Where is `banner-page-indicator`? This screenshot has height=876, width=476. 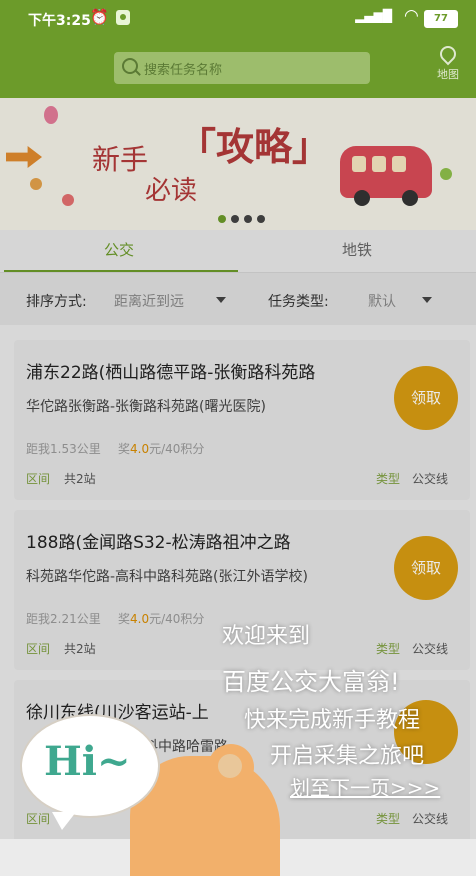 banner-page-indicator is located at coordinates (244, 217).